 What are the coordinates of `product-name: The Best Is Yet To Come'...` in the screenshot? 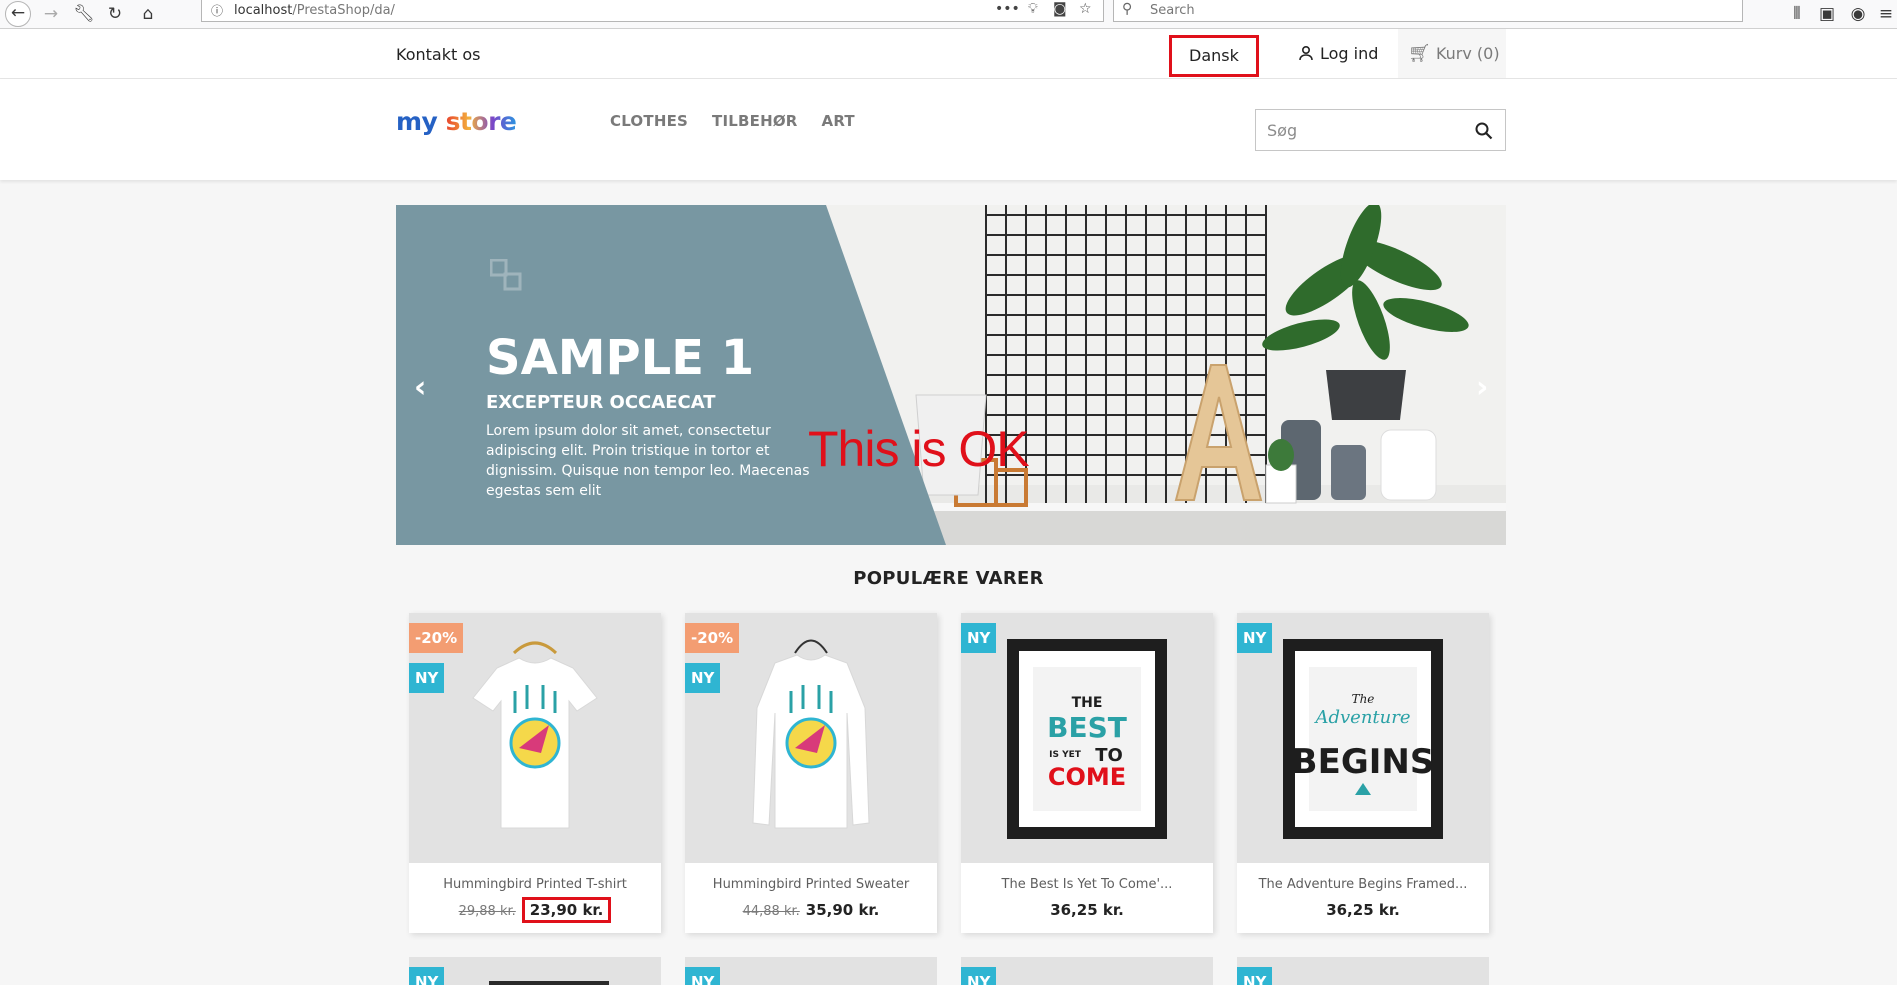 It's located at (1087, 884).